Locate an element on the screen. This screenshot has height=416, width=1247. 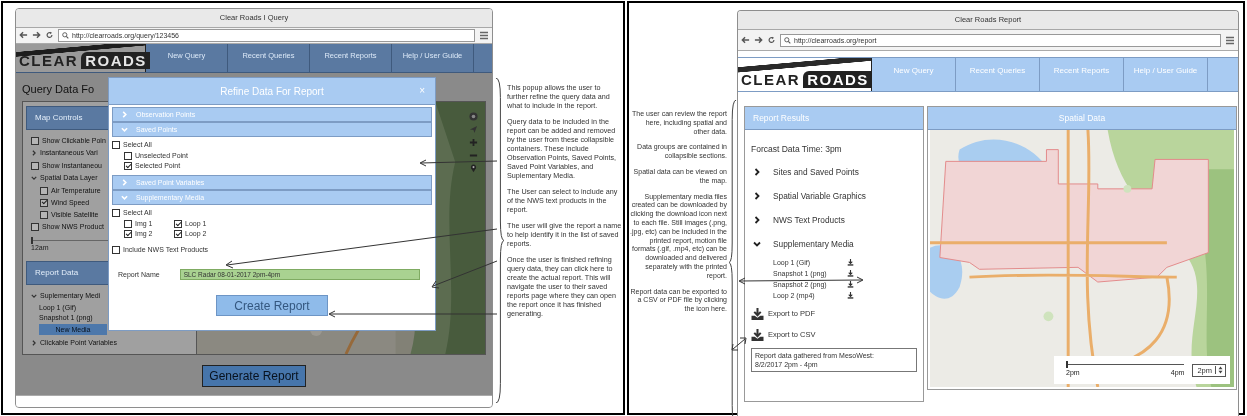
forecast-time: Forcast Data Time: 3pm is located at coordinates (796, 149).